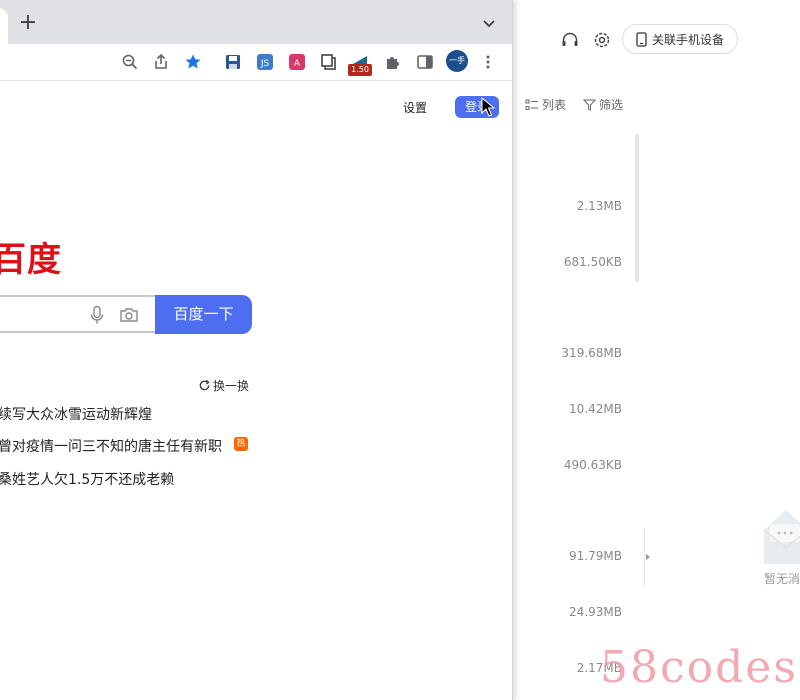 The image size is (800, 700). Describe the element at coordinates (554, 105) in the screenshot. I see `list-view-label: 列表` at that location.